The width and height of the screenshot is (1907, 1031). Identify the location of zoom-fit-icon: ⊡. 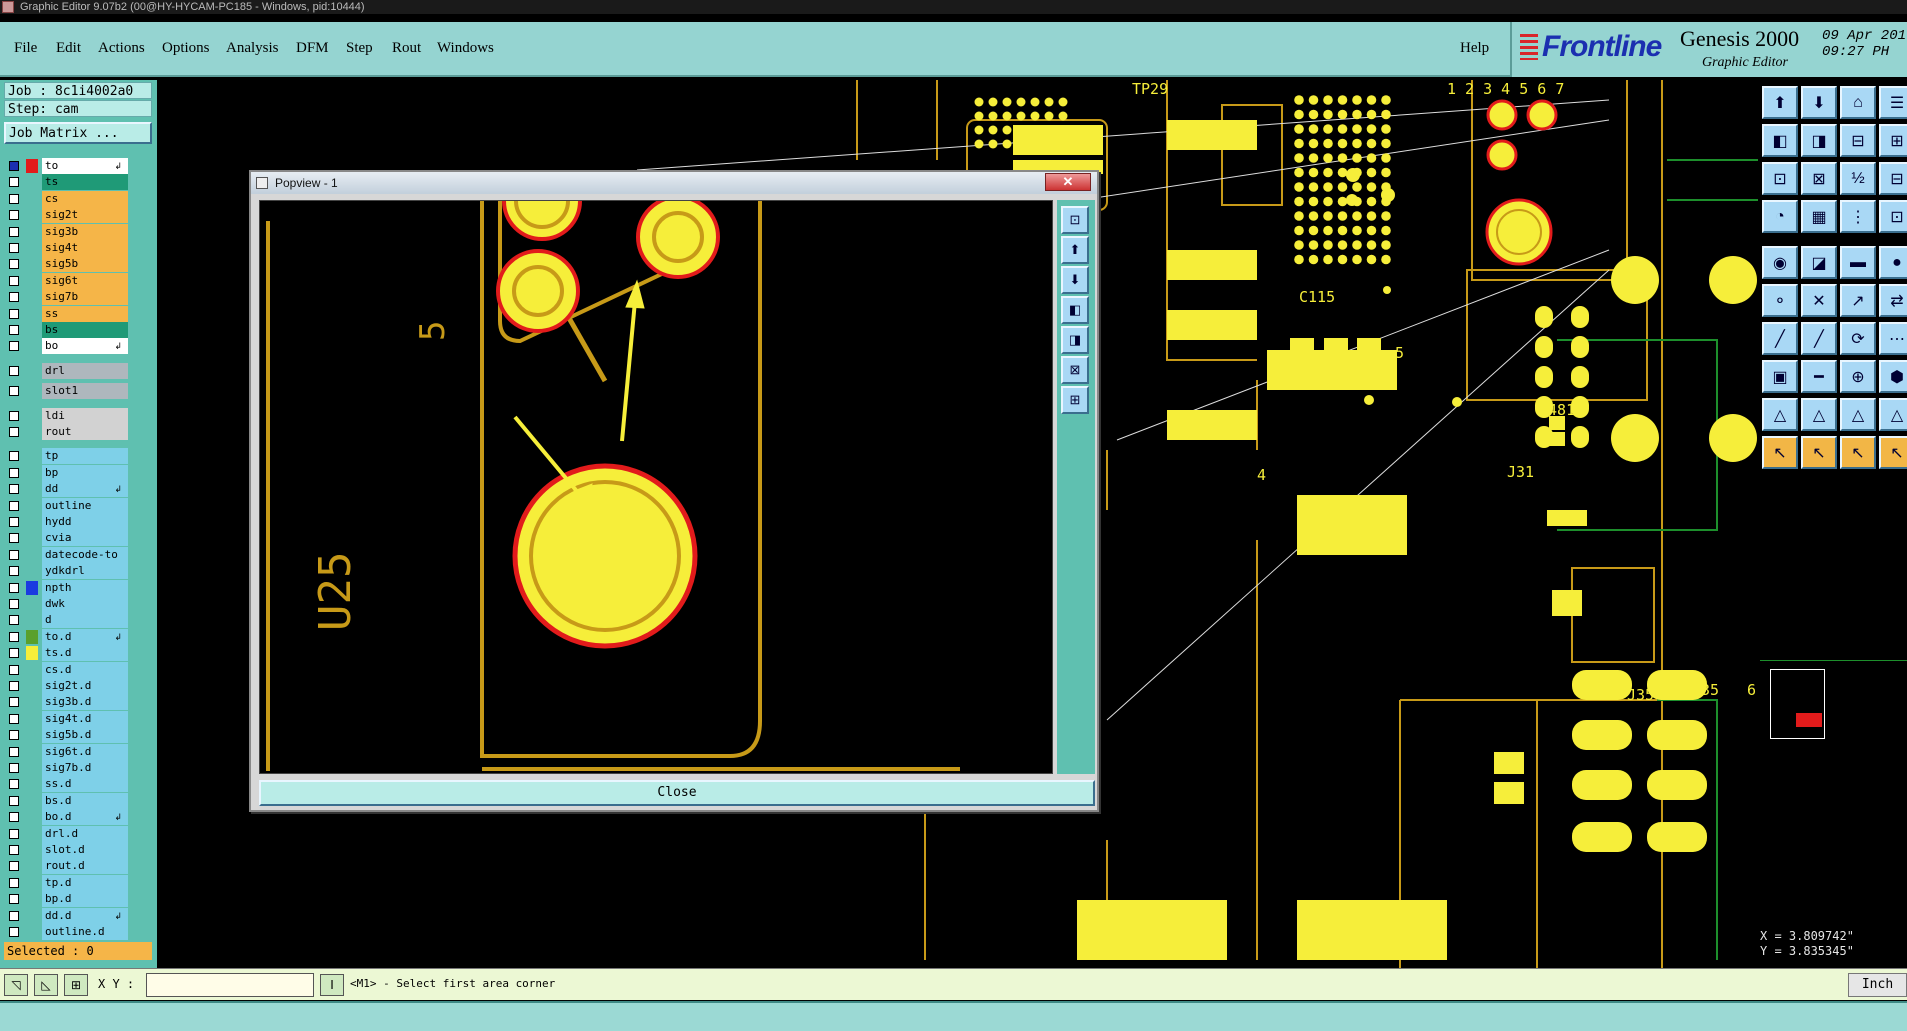
(1075, 220).